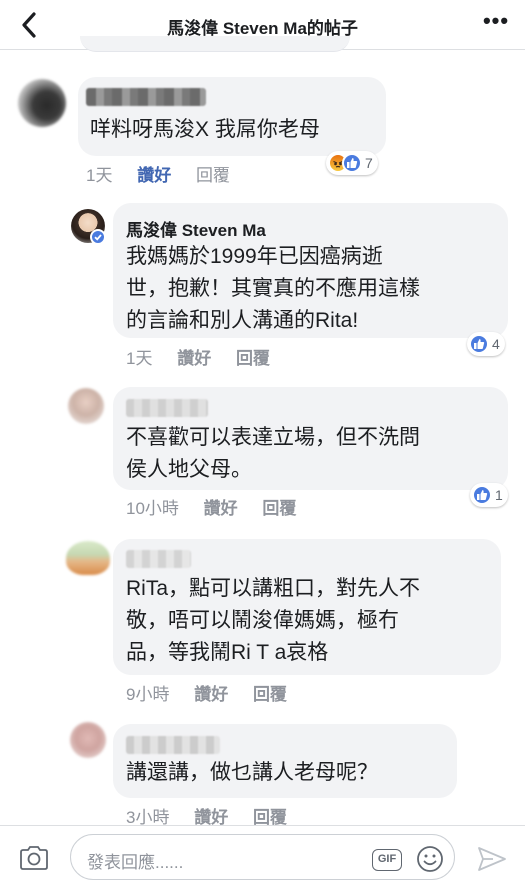 The width and height of the screenshot is (525, 892). I want to click on comment-text: 不喜歡可以表達立場，但不洗問 侯人地父母。, so click(273, 453).